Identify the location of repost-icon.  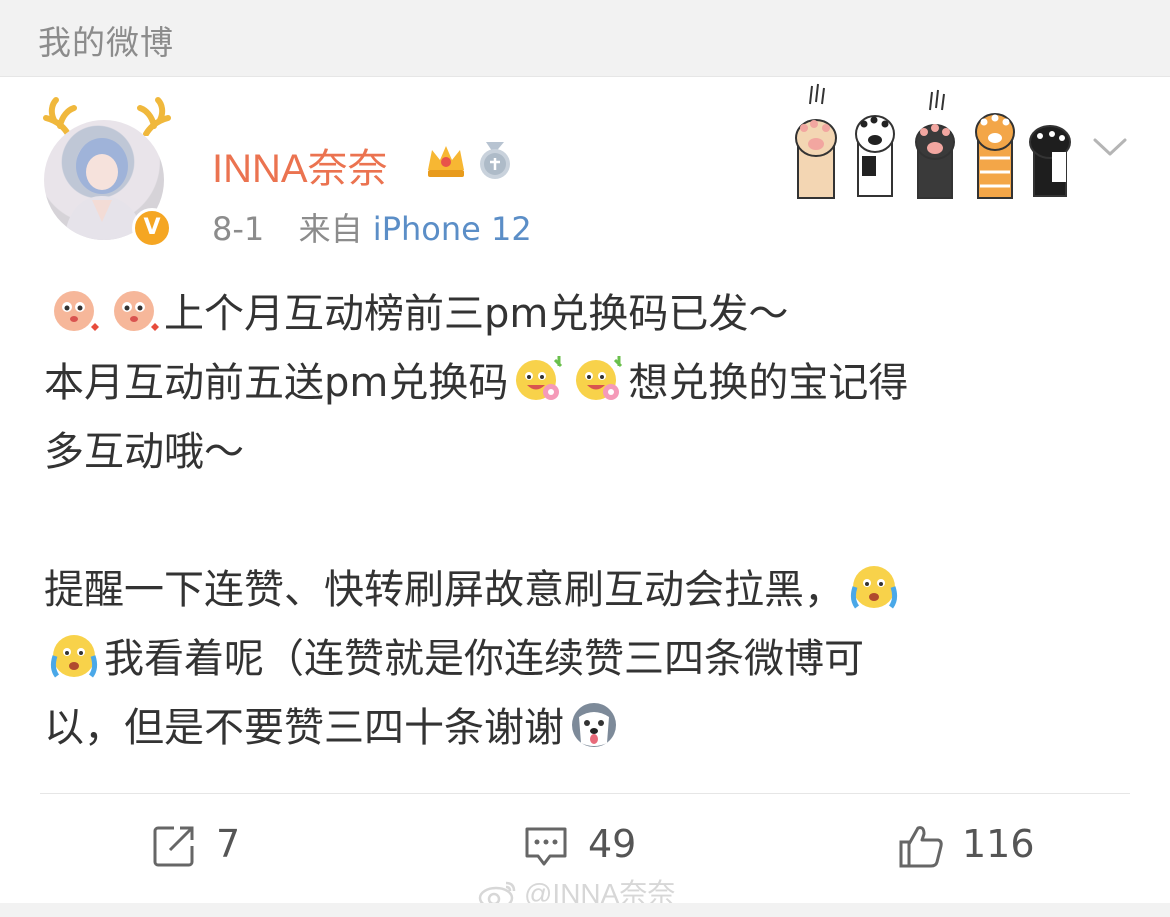
(173, 846).